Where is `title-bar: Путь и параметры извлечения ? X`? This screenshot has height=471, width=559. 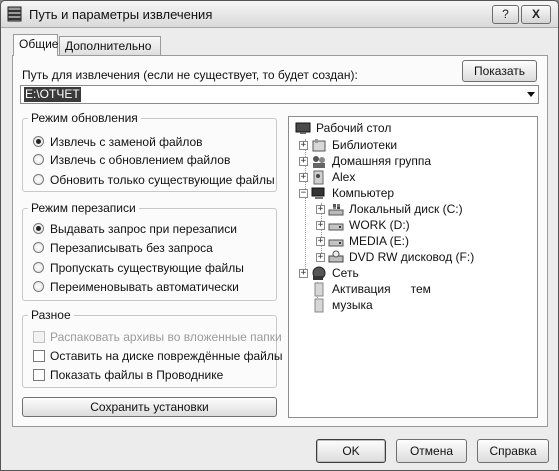
title-bar: Путь и параметры извлечения ? X is located at coordinates (279, 14).